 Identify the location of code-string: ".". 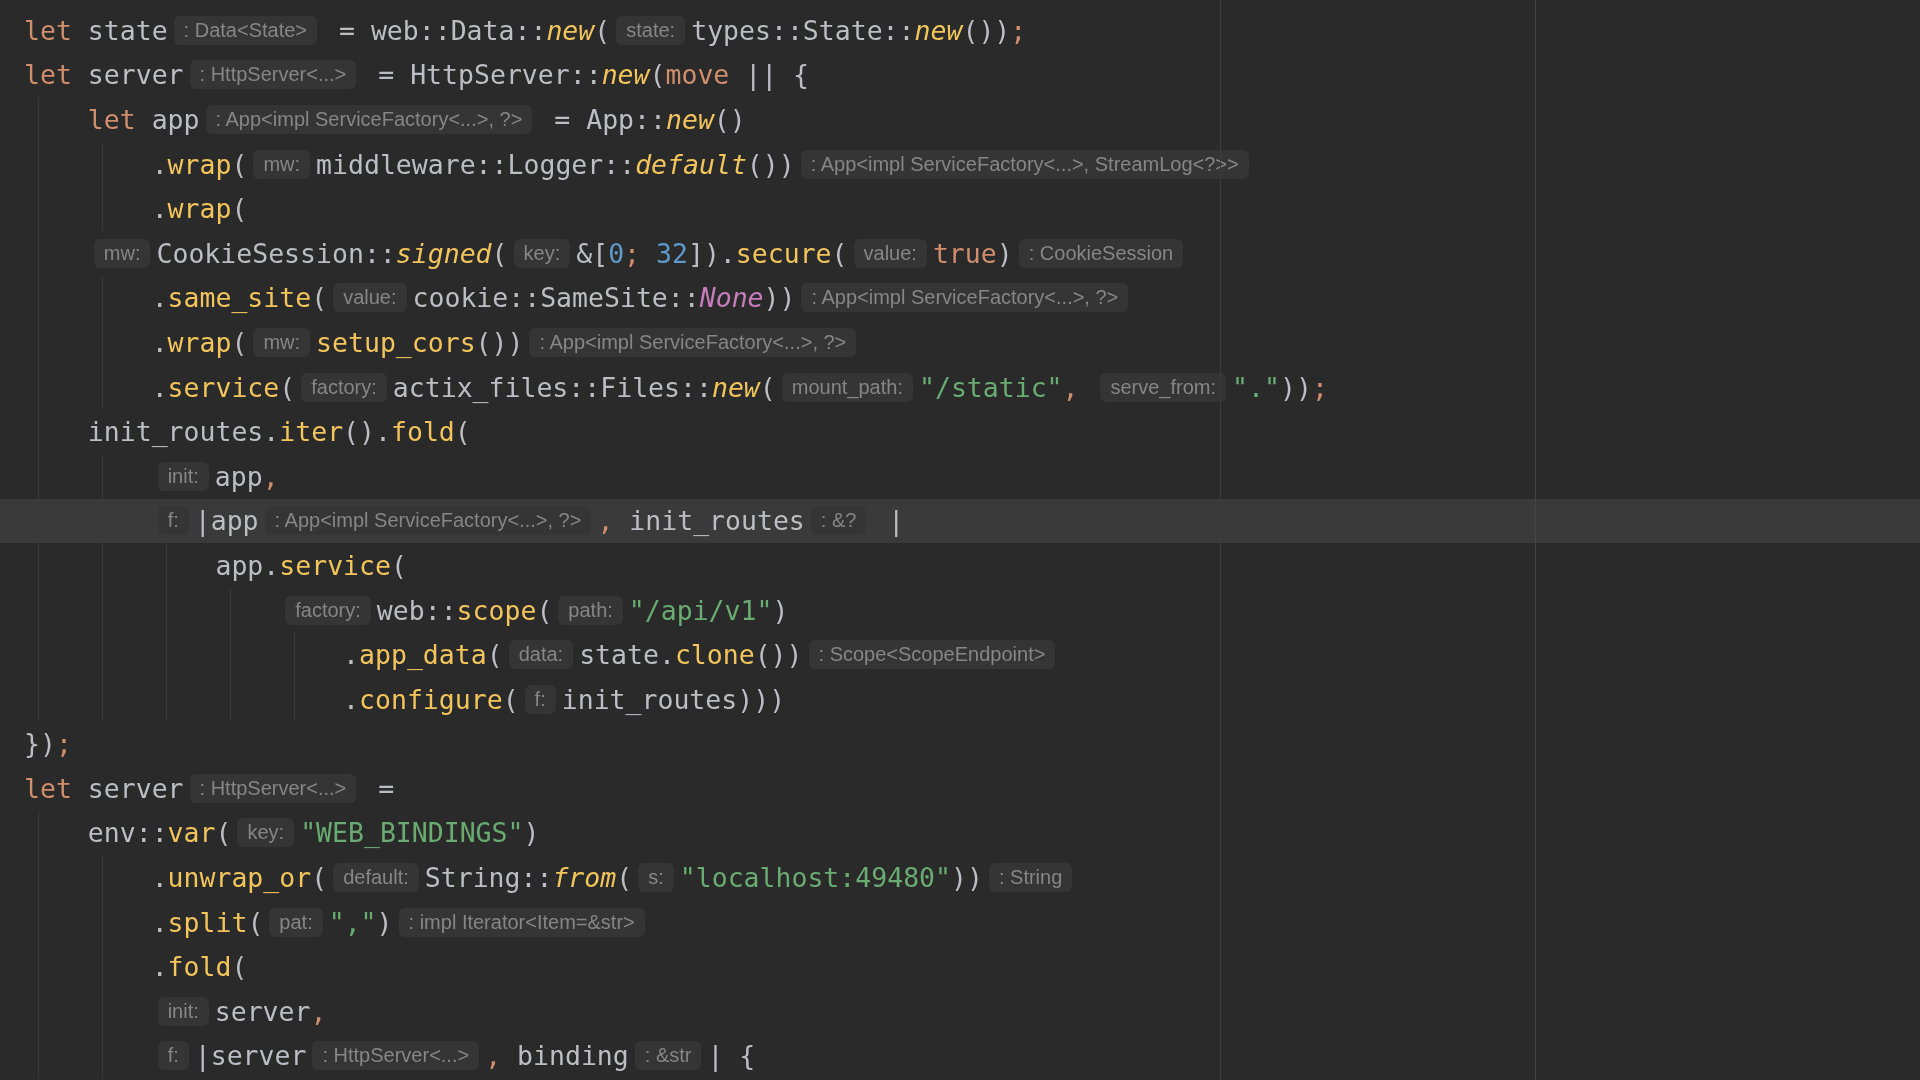
(1256, 387).